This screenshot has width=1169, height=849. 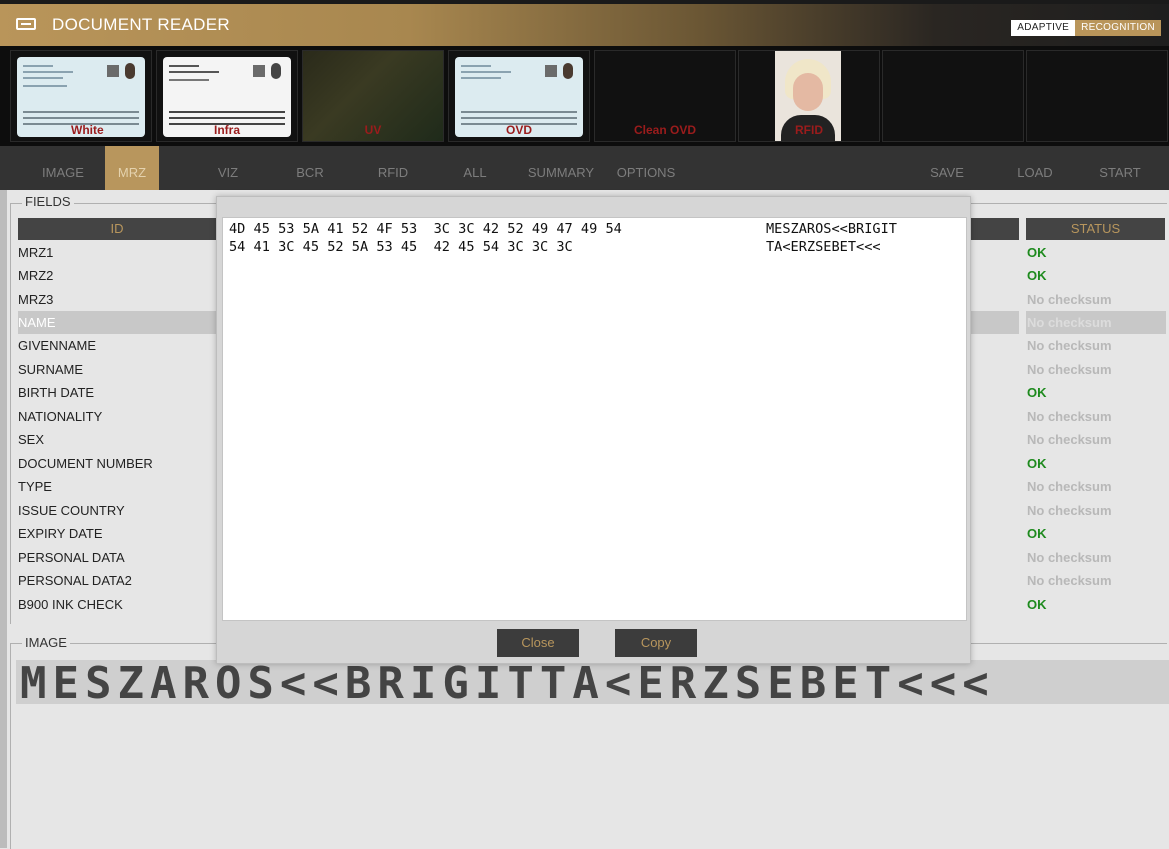 I want to click on selected-row-highlight, so click(x=994, y=322).